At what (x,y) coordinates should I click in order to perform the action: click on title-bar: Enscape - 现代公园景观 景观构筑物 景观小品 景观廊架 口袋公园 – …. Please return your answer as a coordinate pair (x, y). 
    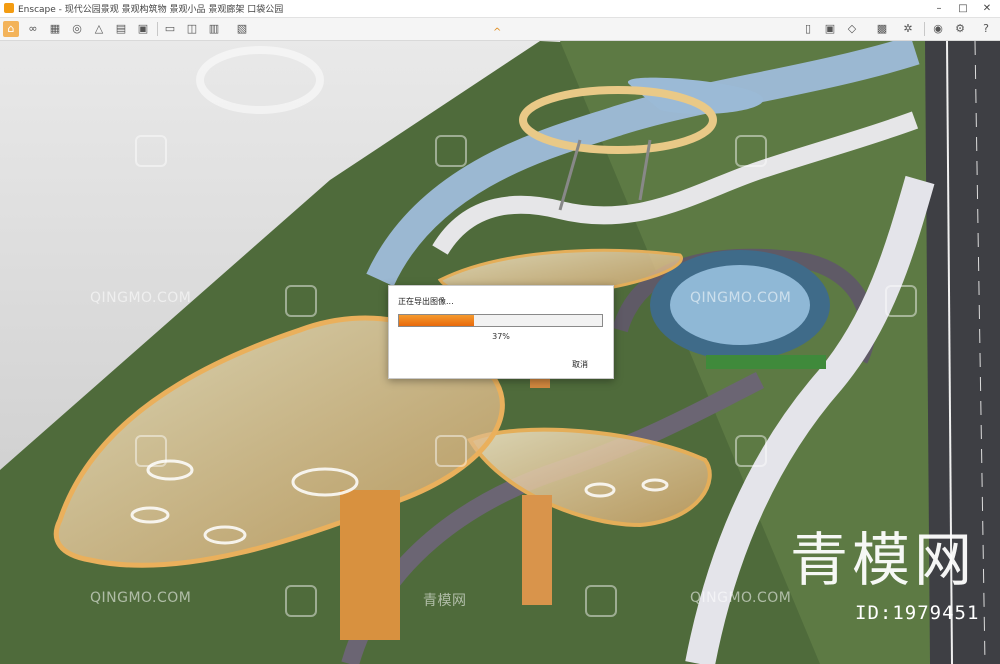
    Looking at the image, I should click on (500, 9).